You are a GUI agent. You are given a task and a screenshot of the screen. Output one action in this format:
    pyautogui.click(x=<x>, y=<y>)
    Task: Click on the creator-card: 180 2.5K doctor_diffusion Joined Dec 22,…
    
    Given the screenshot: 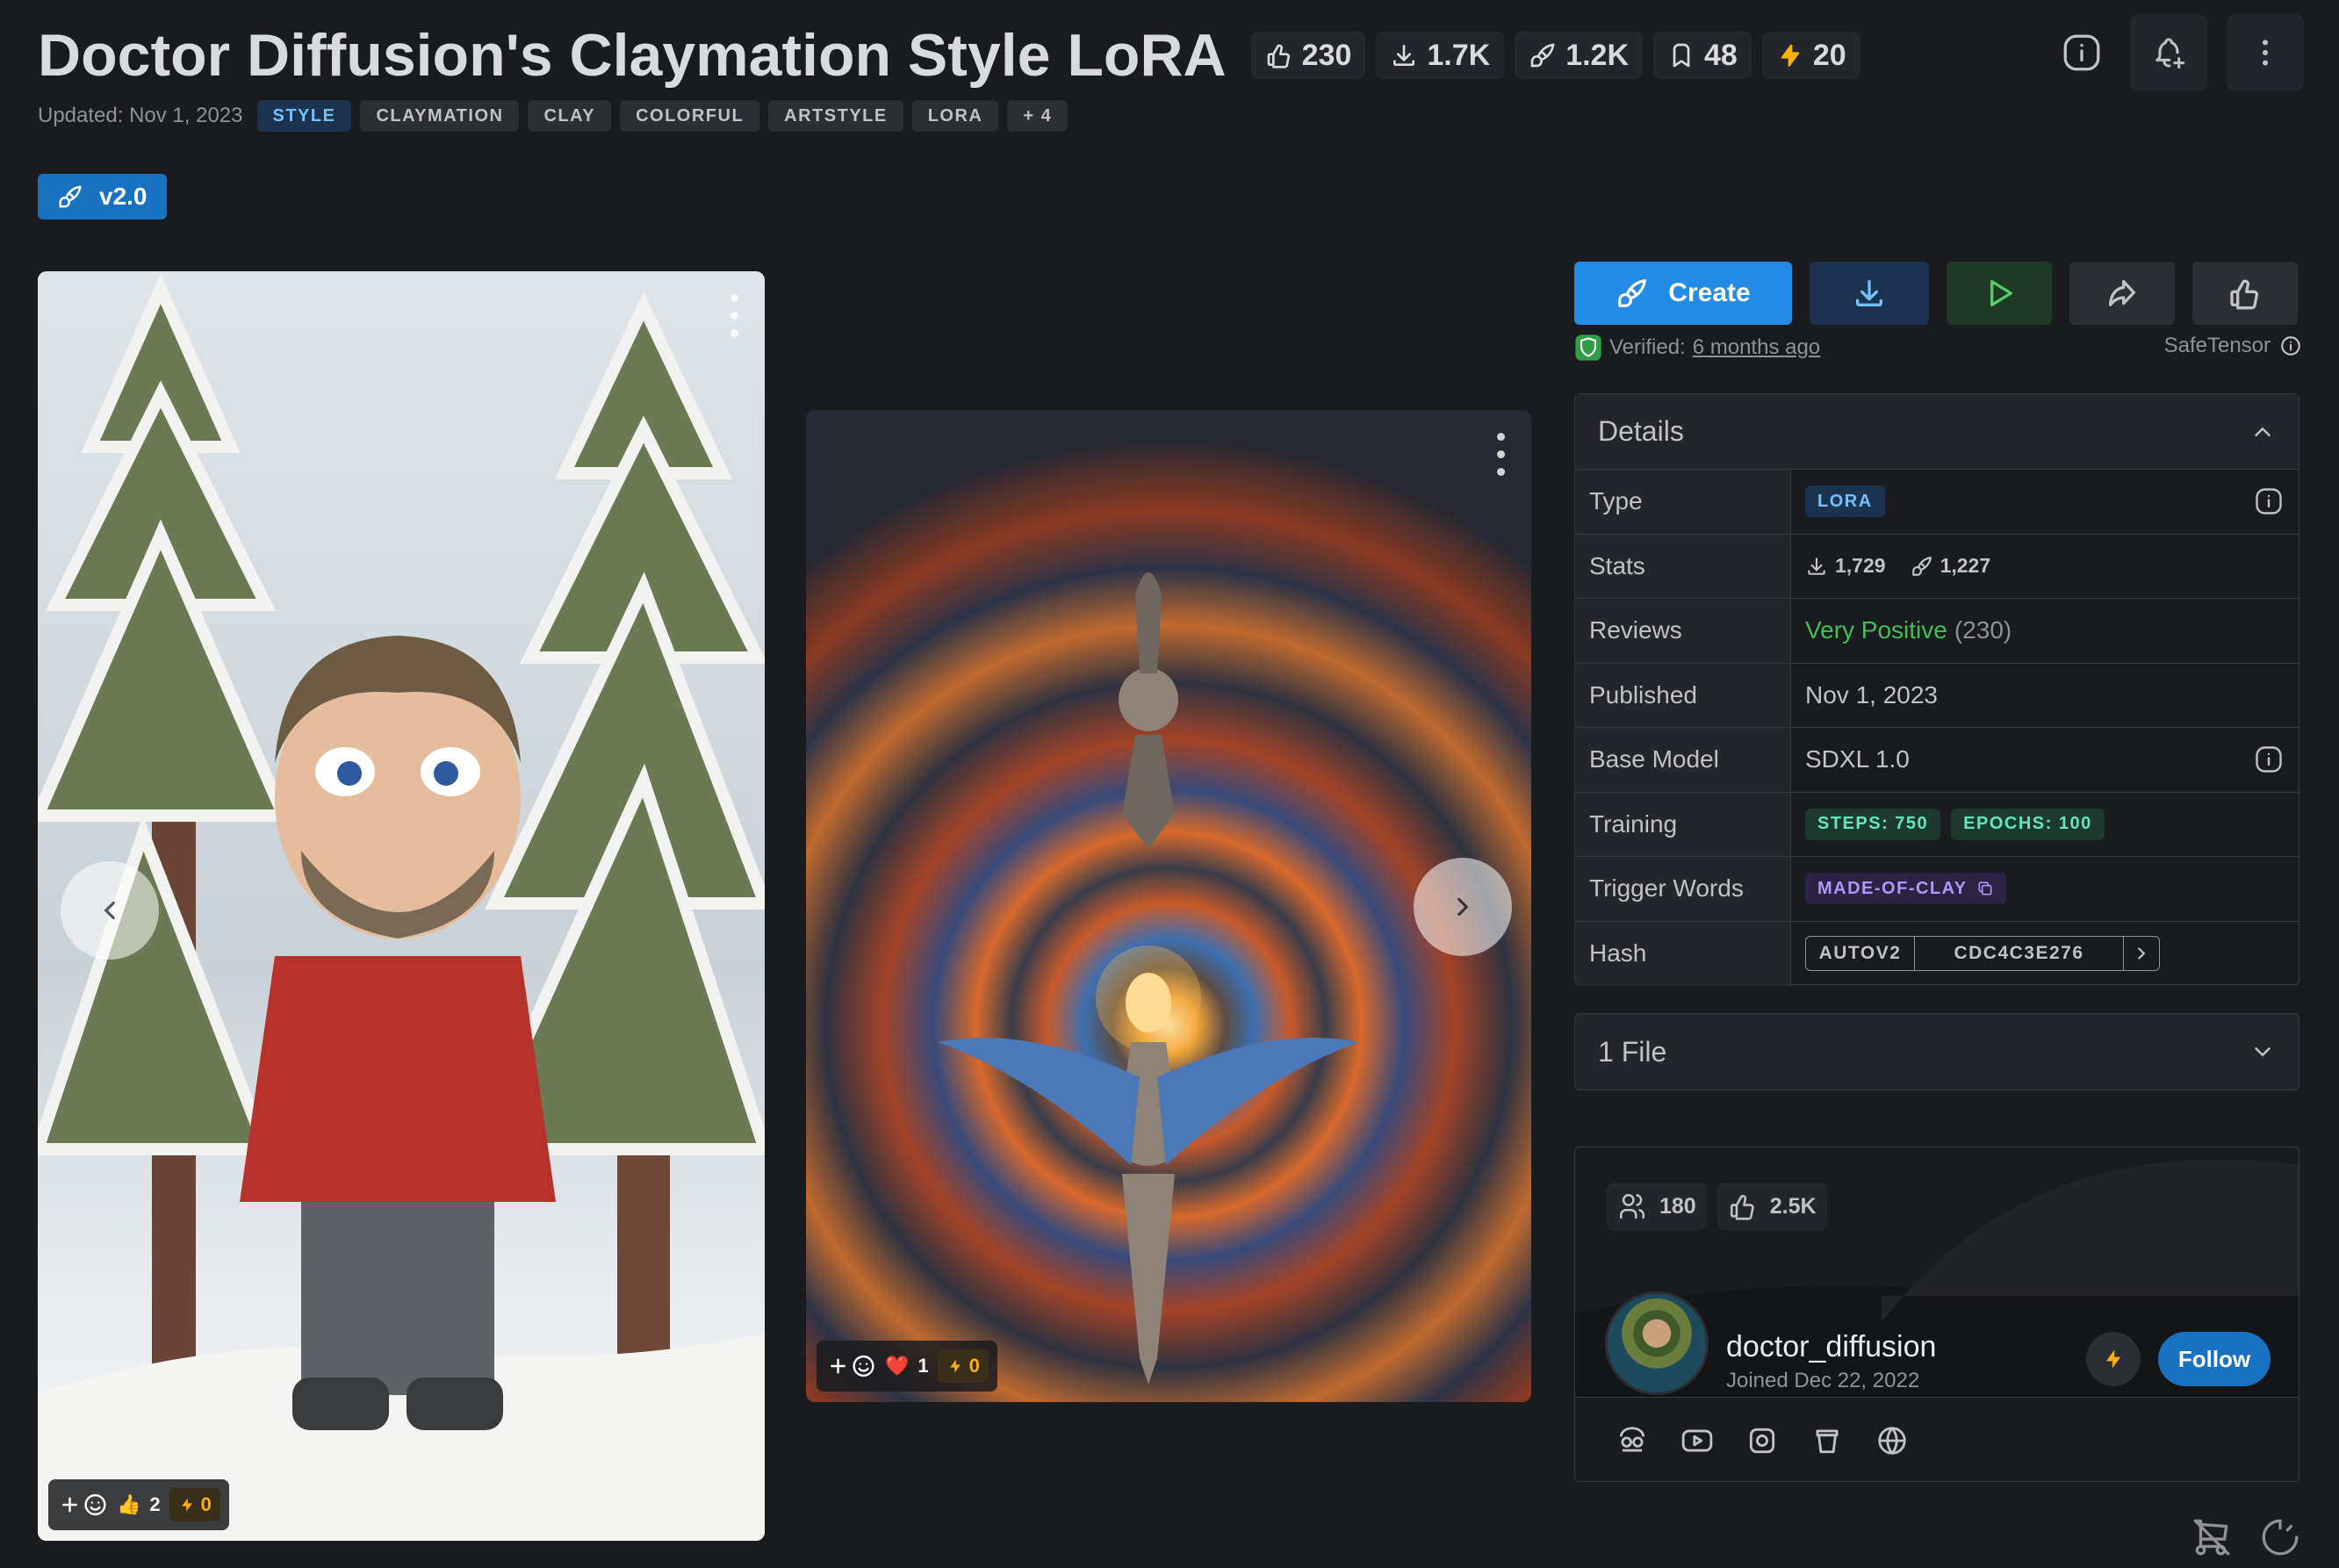 What is the action you would take?
    pyautogui.click(x=1936, y=1314)
    